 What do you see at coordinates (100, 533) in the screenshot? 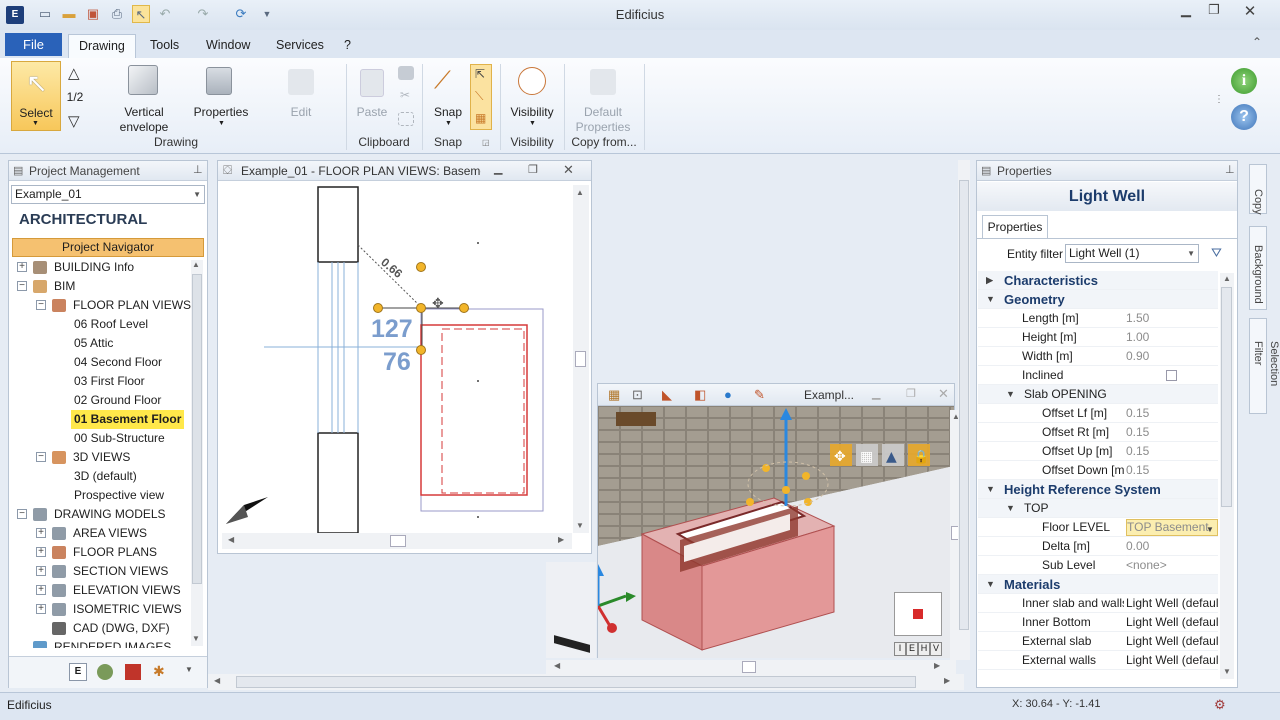
I see `tree-item: + AREA VIEWS` at bounding box center [100, 533].